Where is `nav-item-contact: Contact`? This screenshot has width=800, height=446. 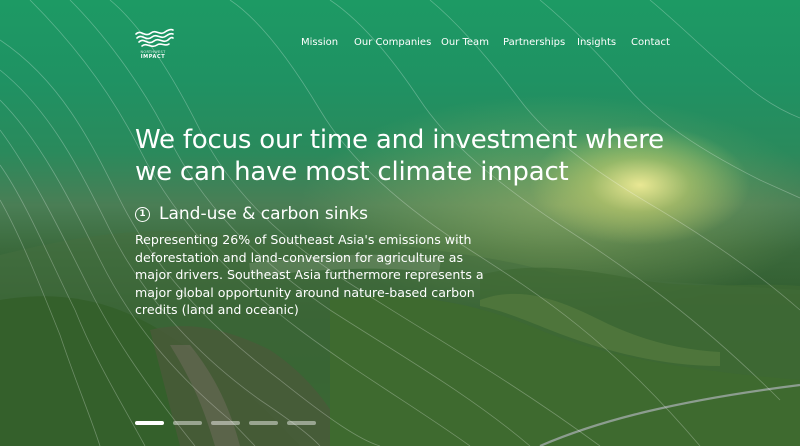
nav-item-contact: Contact is located at coordinates (650, 43).